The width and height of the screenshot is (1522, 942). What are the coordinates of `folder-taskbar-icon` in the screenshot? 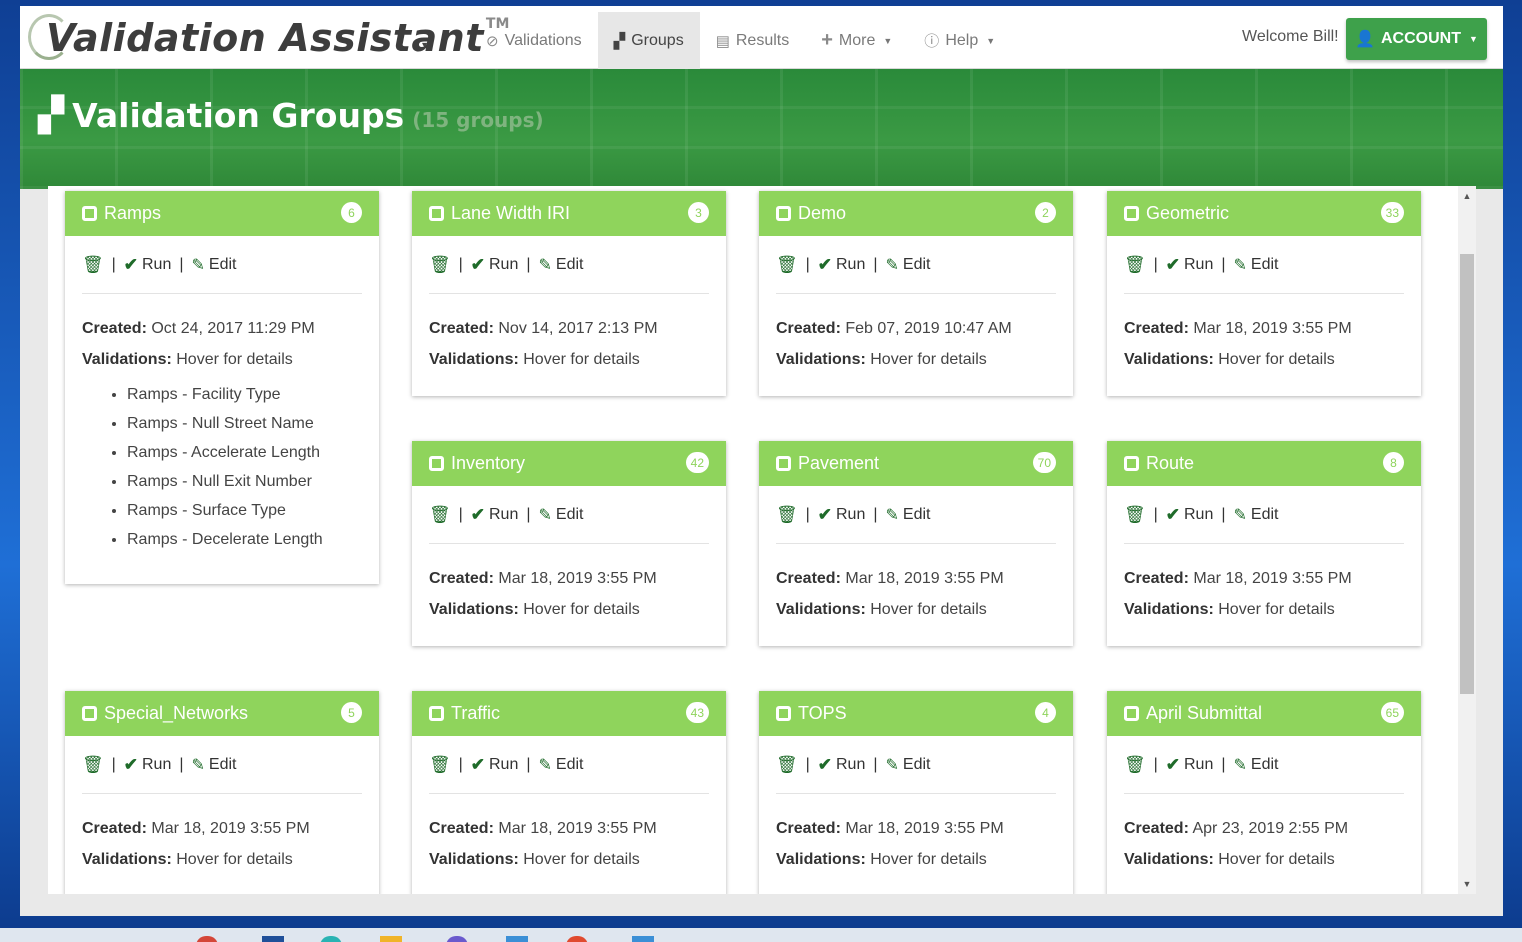 It's located at (391, 939).